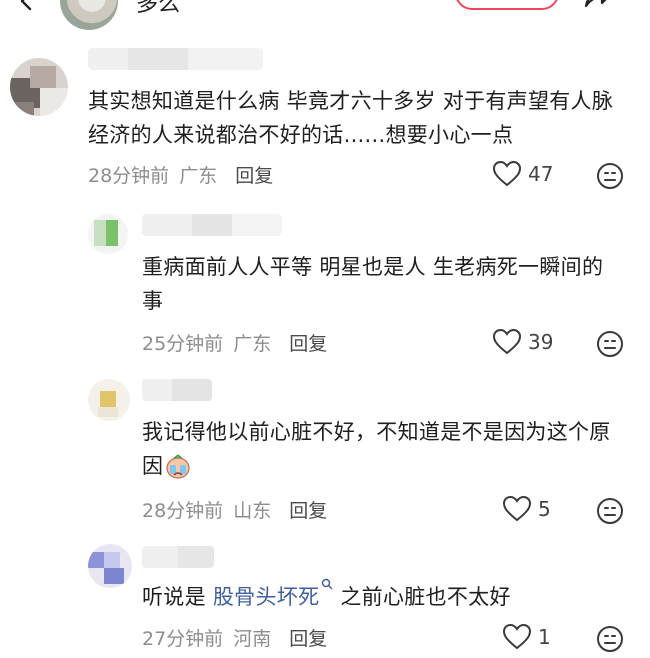  I want to click on comment-text: 我记得他以前心脏不好，不知道是不是因为这个原因, so click(382, 449).